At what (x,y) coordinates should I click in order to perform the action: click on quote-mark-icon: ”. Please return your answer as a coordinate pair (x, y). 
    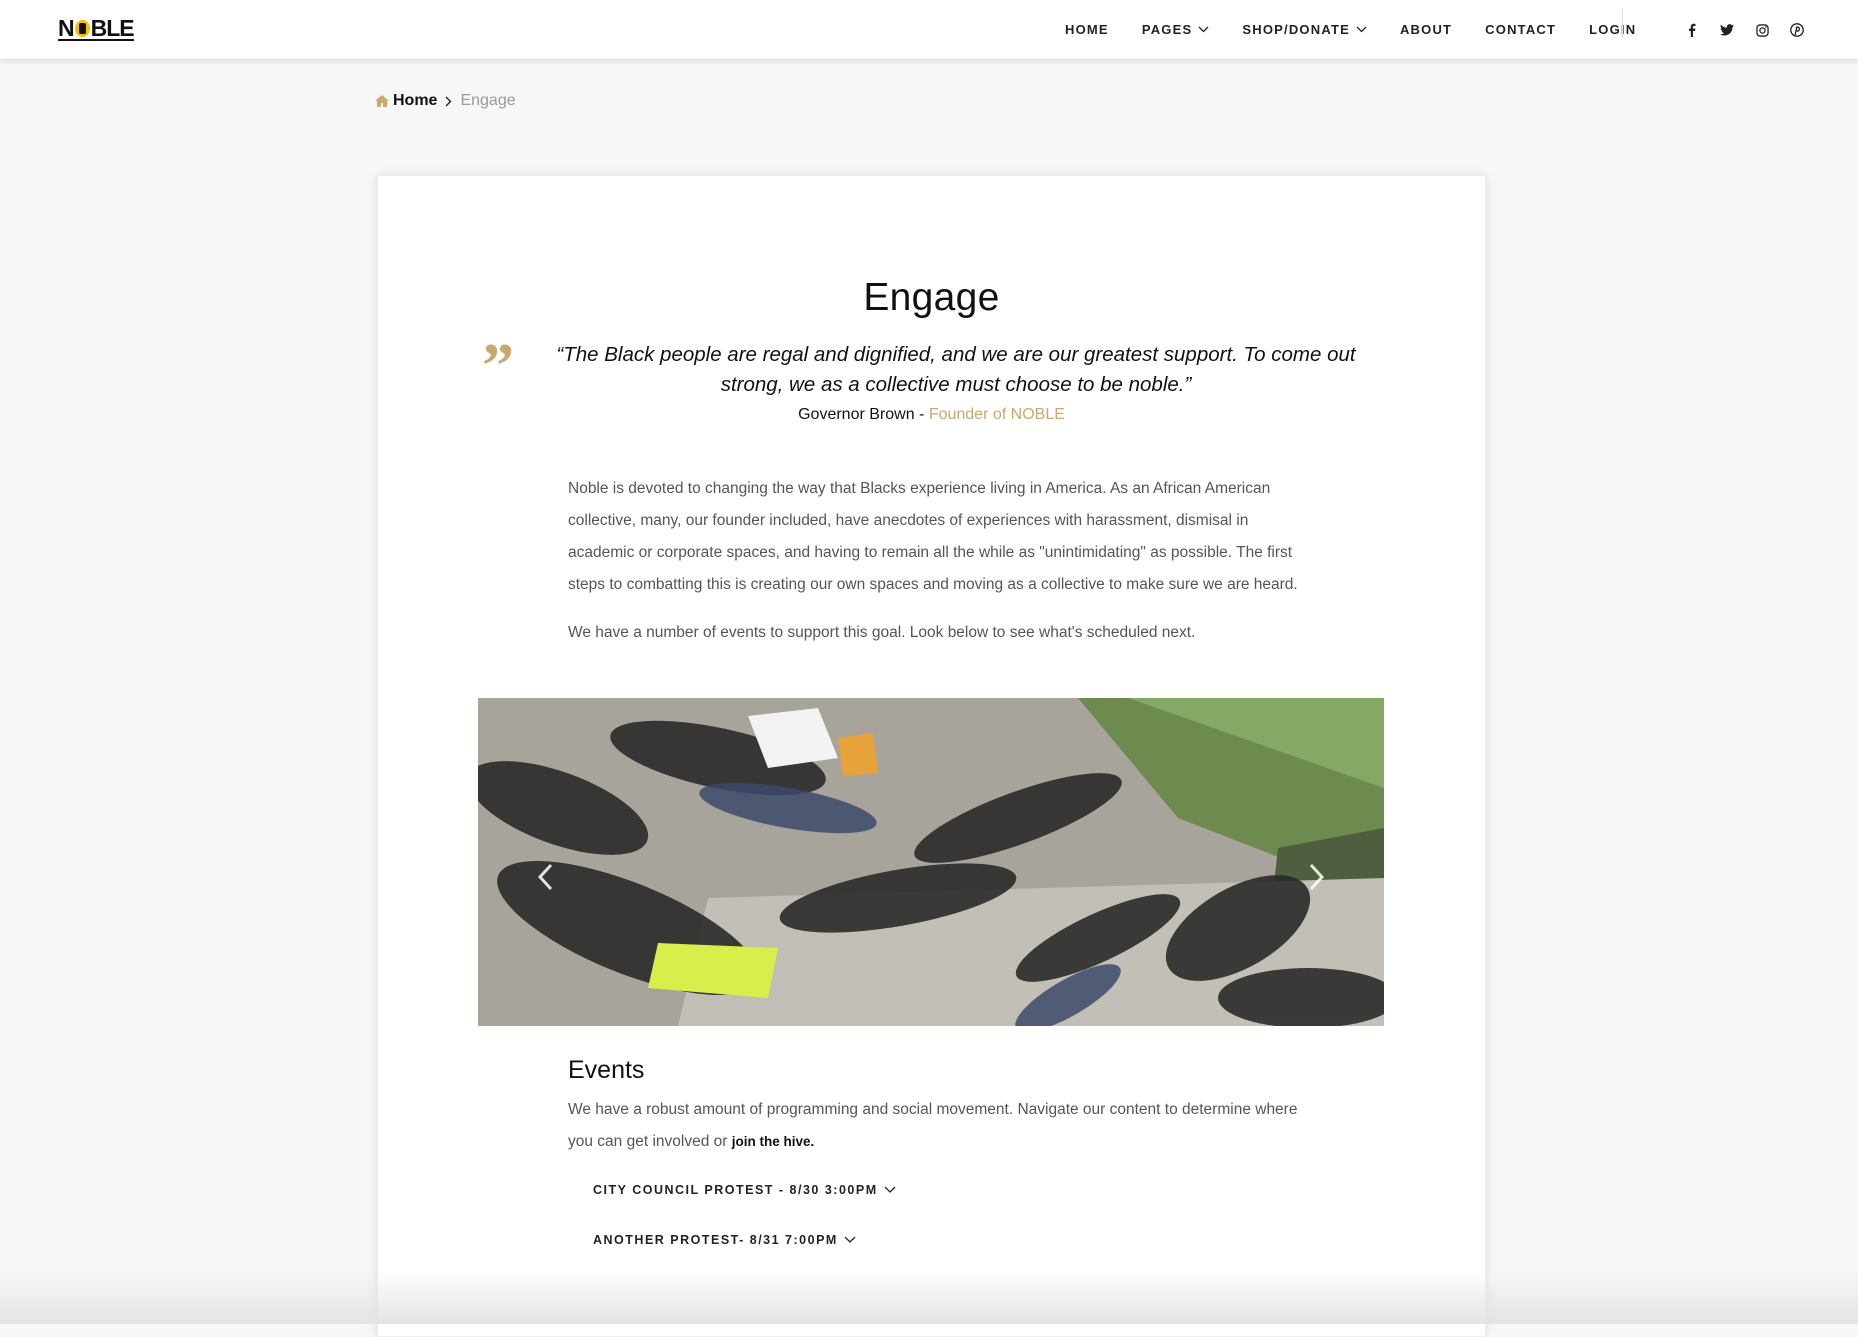
    Looking at the image, I should click on (498, 365).